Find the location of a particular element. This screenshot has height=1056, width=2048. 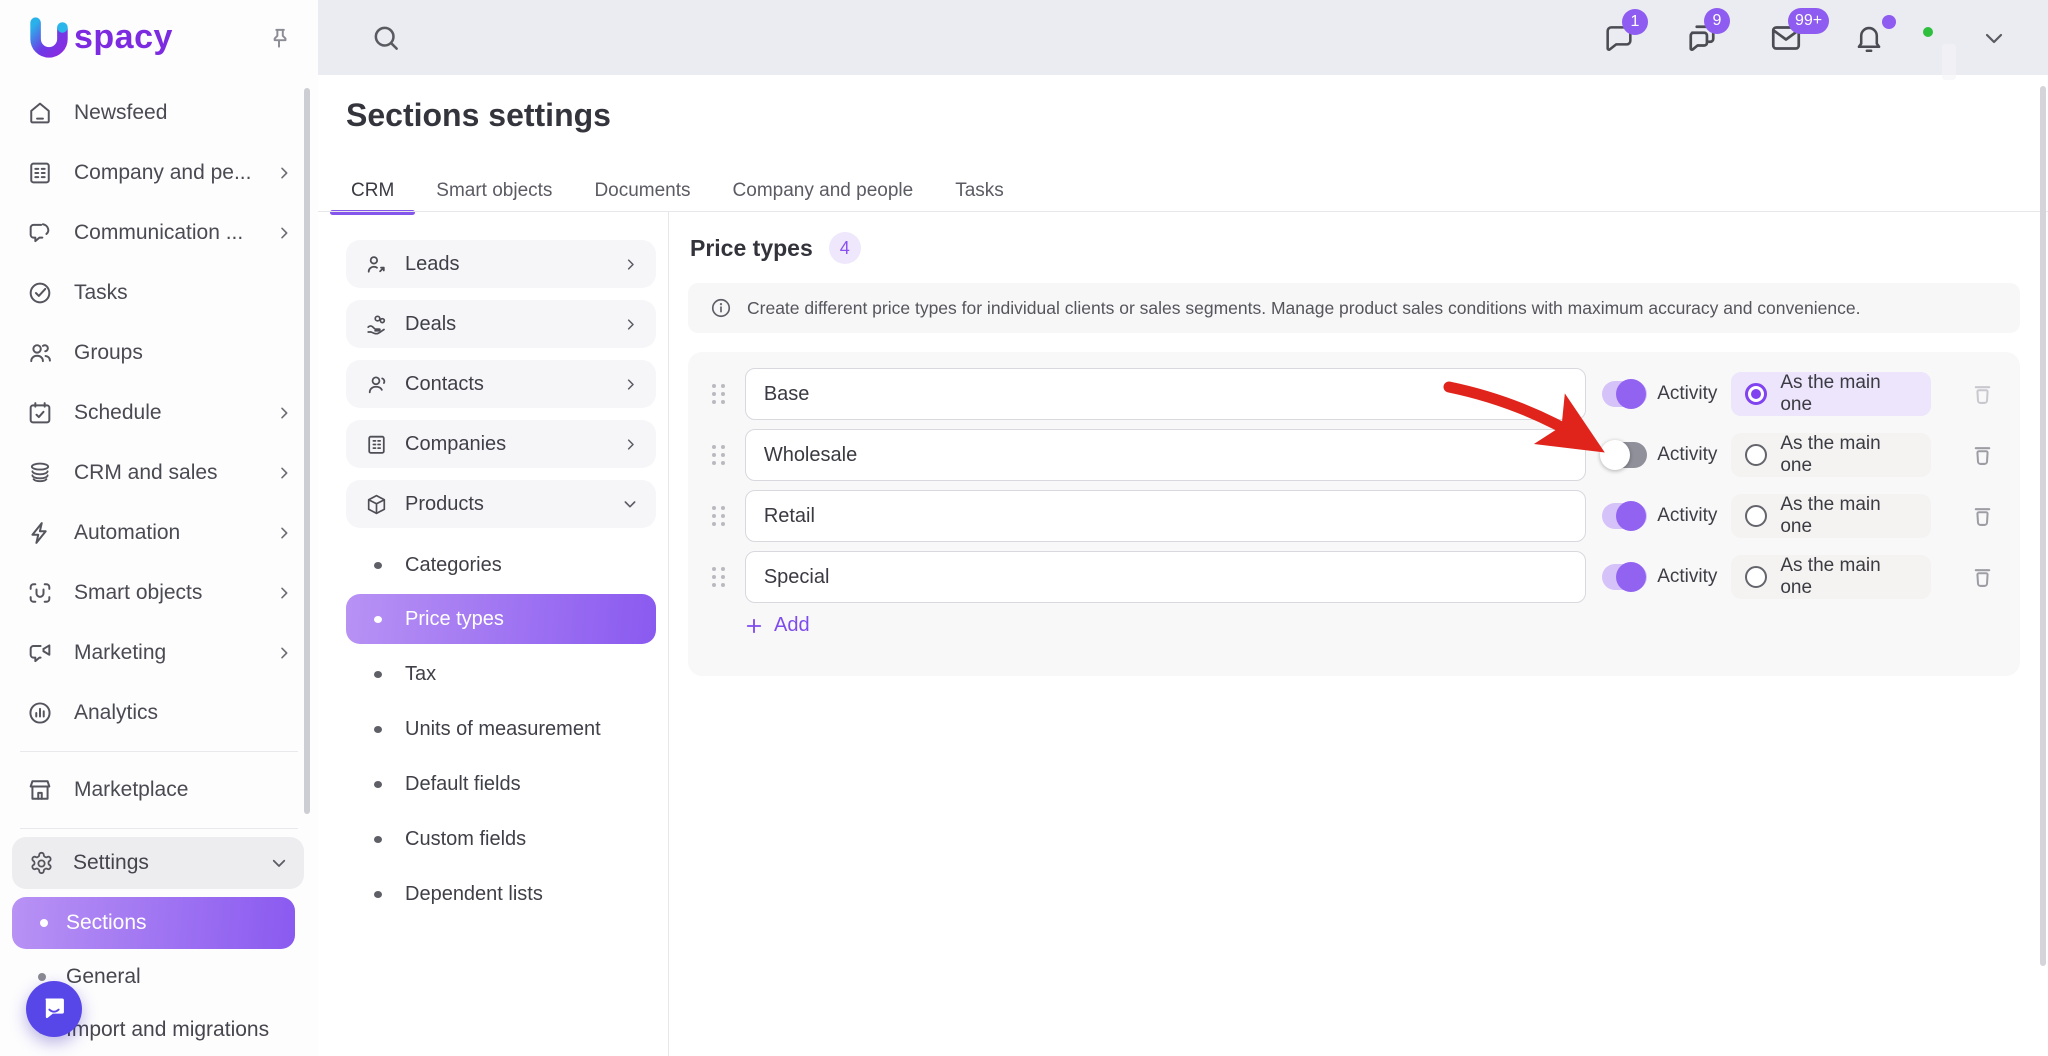

plus-icon is located at coordinates (754, 625).